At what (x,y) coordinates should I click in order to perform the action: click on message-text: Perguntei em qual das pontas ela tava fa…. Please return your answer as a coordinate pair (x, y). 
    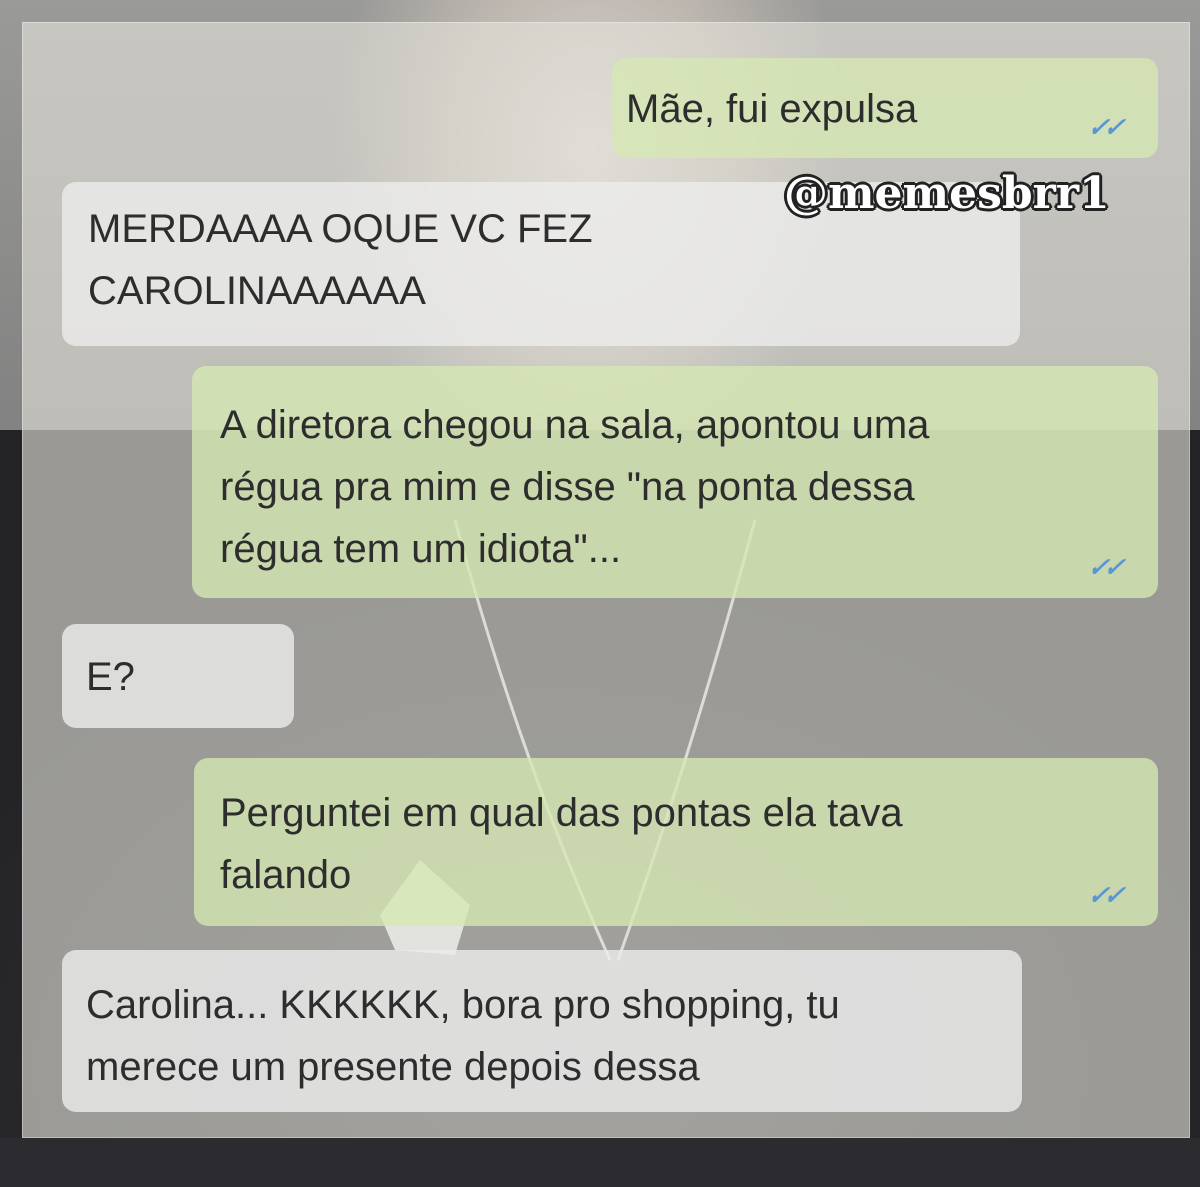
    Looking at the image, I should click on (561, 844).